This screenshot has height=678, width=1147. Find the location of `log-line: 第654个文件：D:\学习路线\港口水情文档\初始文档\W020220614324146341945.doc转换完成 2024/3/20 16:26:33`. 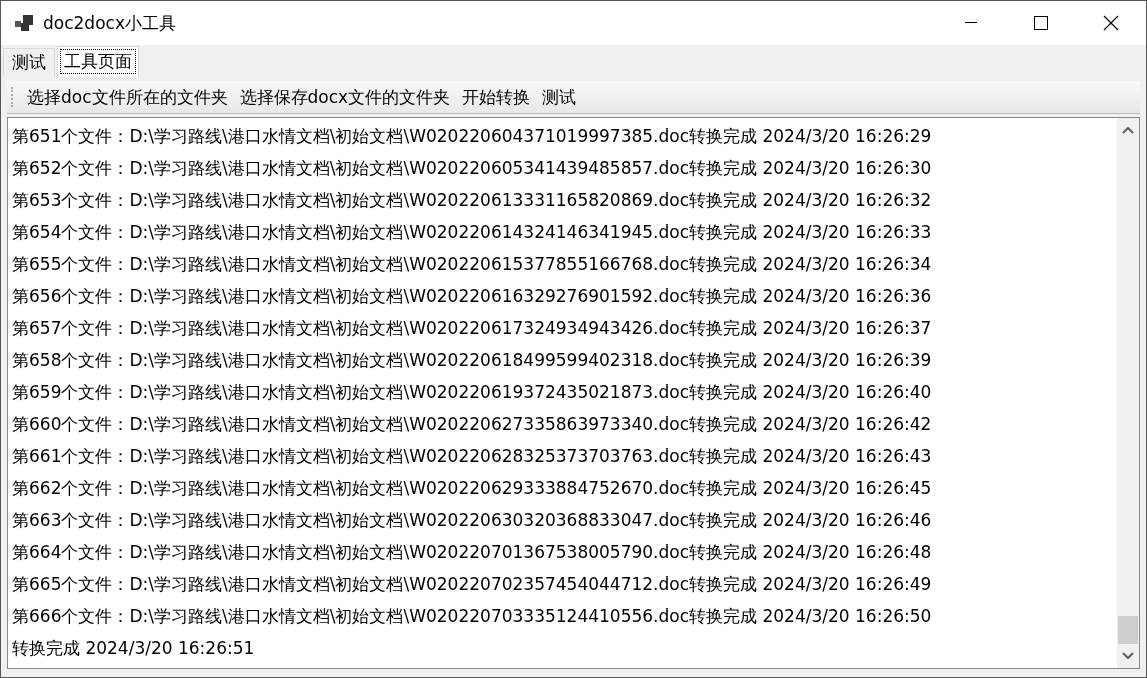

log-line: 第654个文件：D:\学习路线\港口水情文档\初始文档\W020220614324146341945.doc转换完成 2024/3/20 16:26:33 is located at coordinates (472, 232).